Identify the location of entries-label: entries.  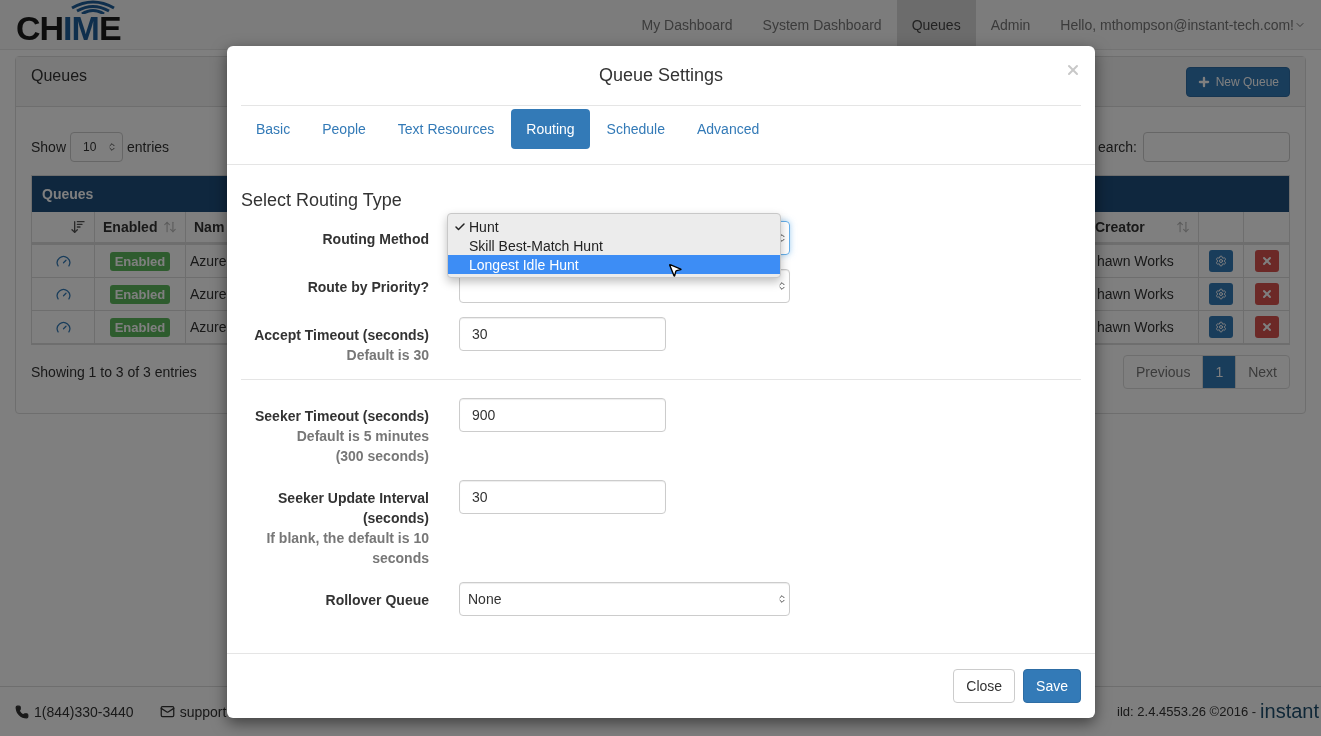
(148, 147).